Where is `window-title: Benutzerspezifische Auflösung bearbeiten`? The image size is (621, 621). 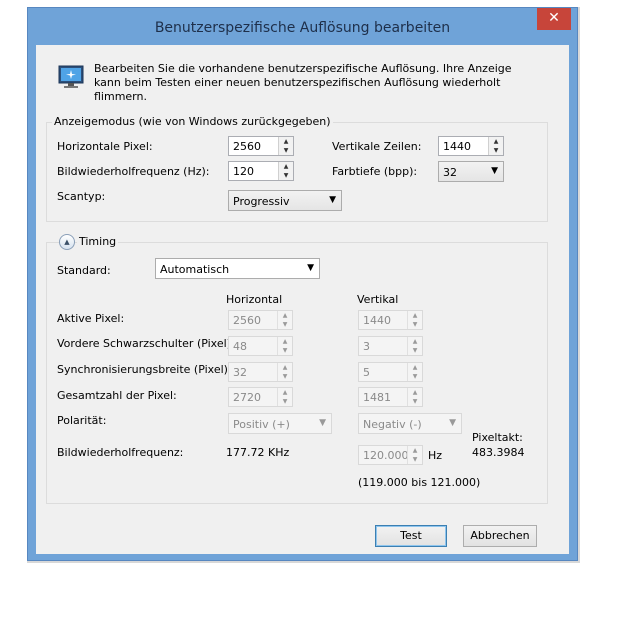
window-title: Benutzerspezifische Auflösung bearbeiten is located at coordinates (302, 28).